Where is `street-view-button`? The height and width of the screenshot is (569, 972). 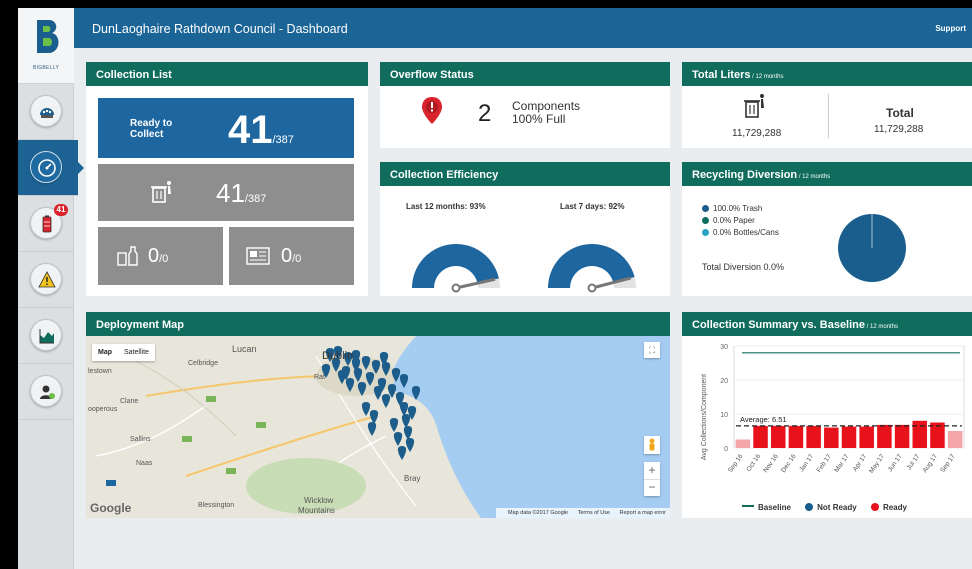 street-view-button is located at coordinates (652, 445).